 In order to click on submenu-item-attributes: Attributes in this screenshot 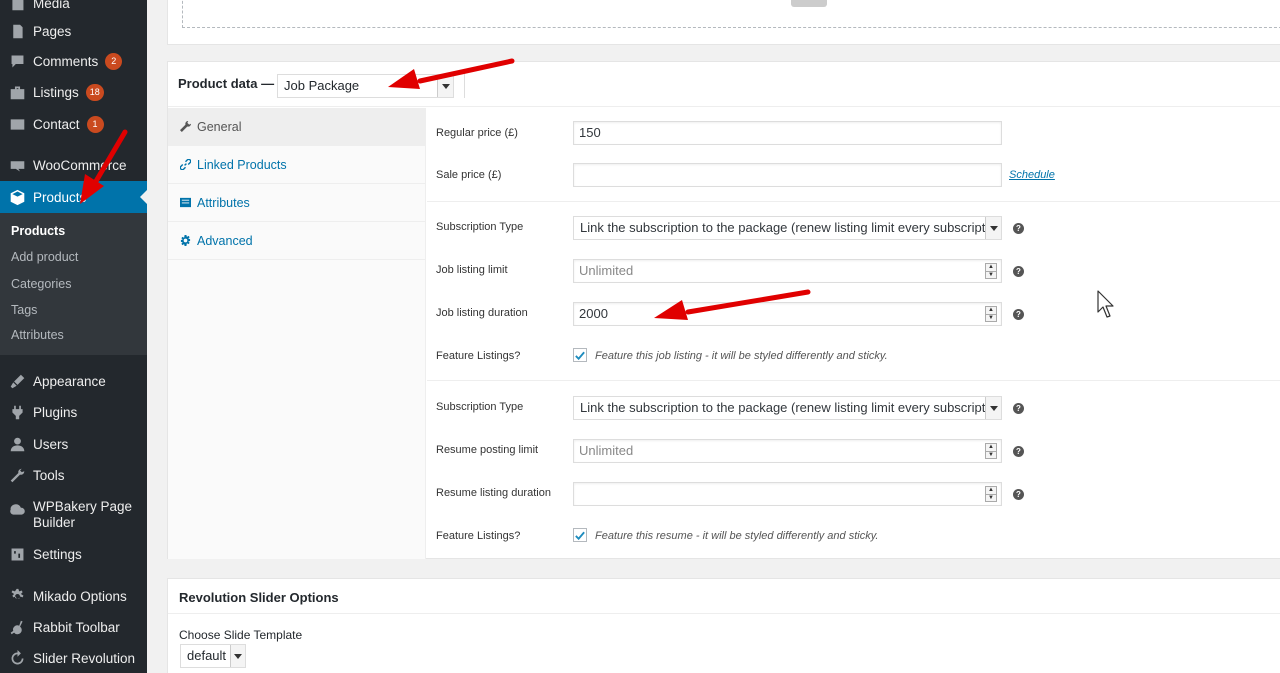, I will do `click(37, 335)`.